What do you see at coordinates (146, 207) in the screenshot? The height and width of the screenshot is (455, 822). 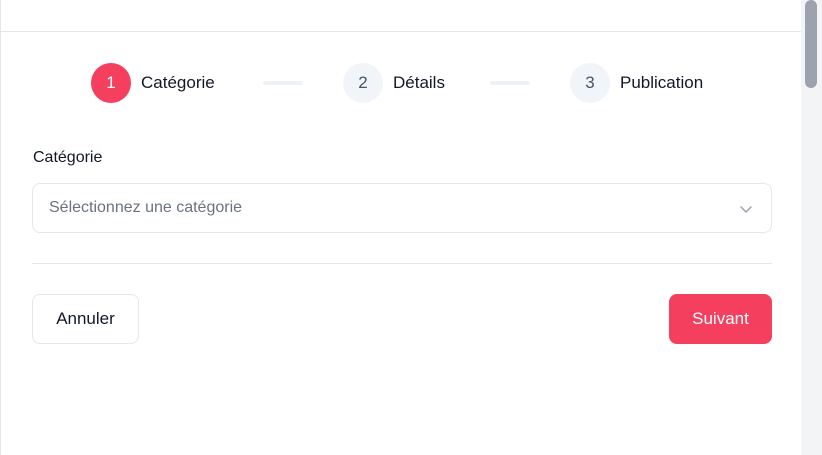 I see `category-select-placeholder: Sélectionnez une catégorie` at bounding box center [146, 207].